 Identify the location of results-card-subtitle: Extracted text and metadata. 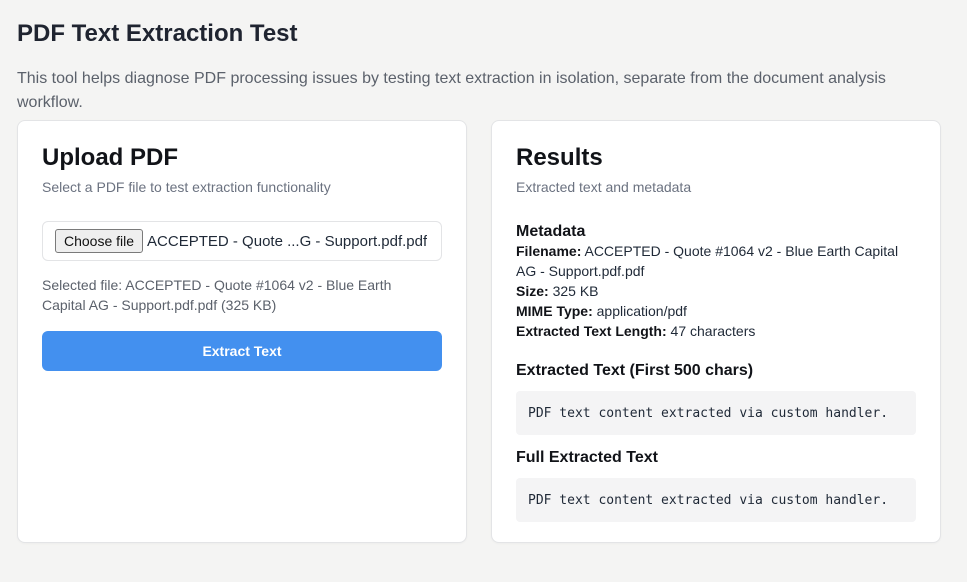
(604, 187).